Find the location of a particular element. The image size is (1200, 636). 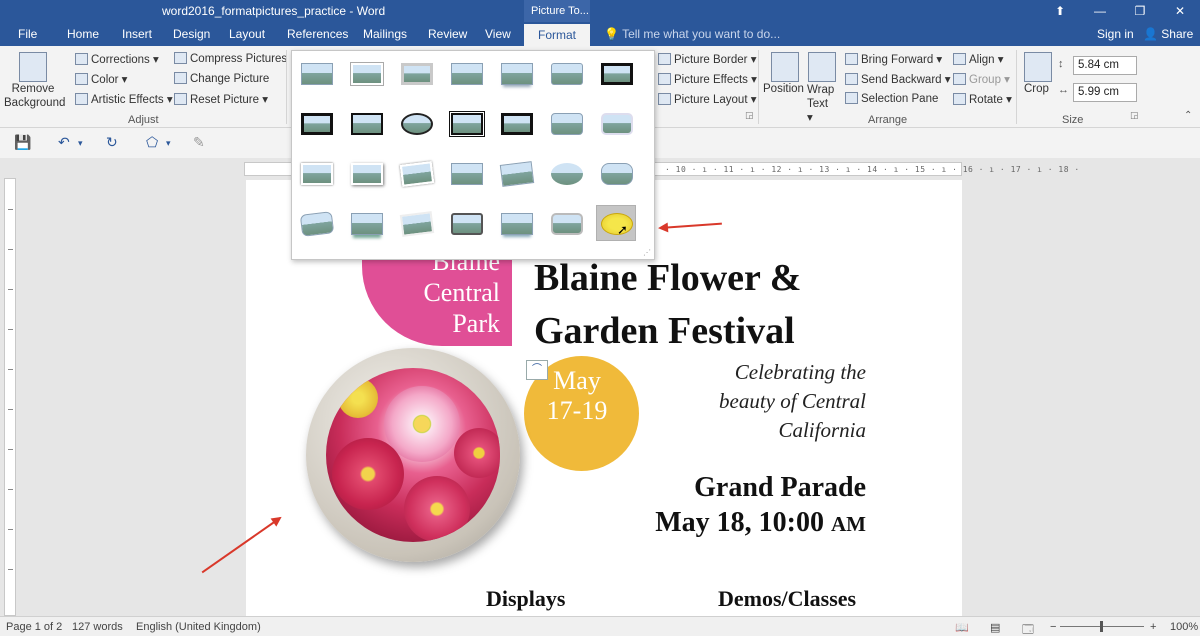

print-layout-icon: ▤ is located at coordinates (995, 627).